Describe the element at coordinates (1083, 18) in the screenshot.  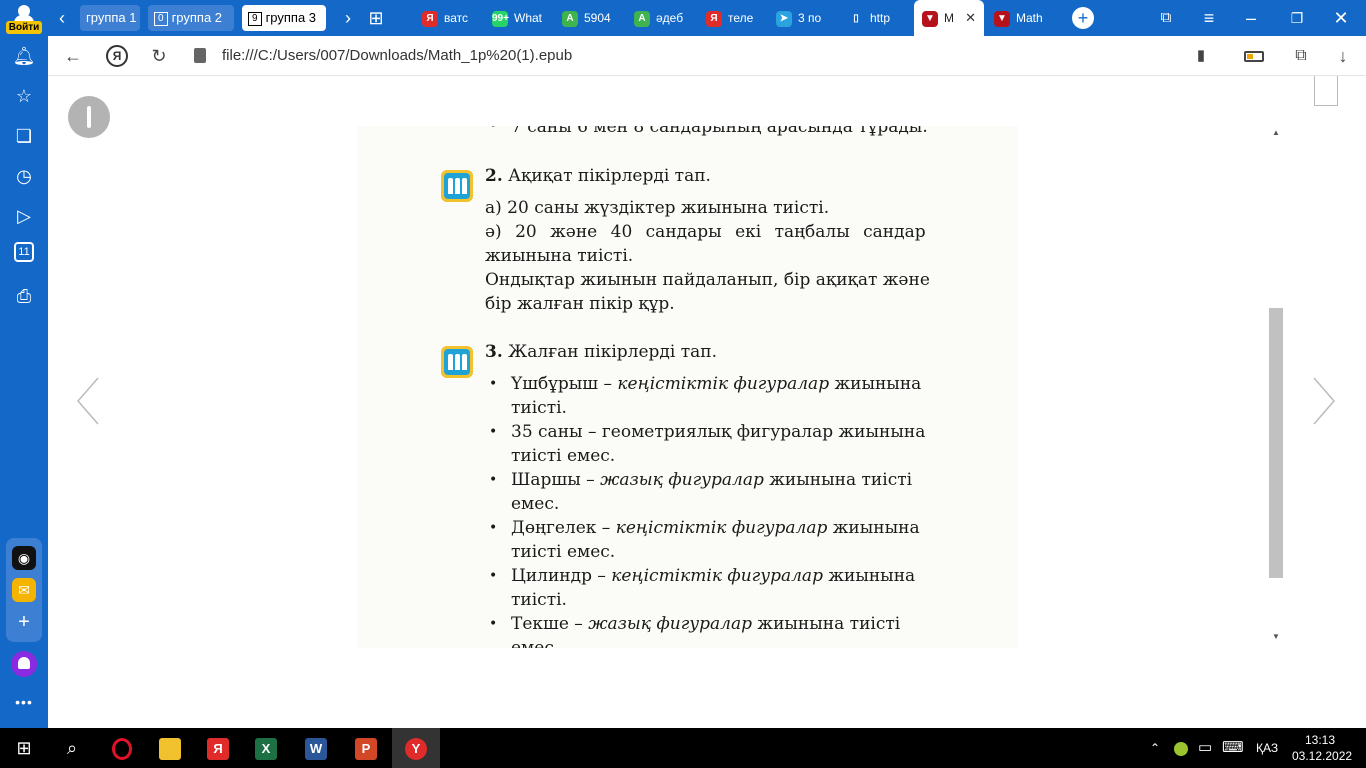
I see `new-tab-button: +` at that location.